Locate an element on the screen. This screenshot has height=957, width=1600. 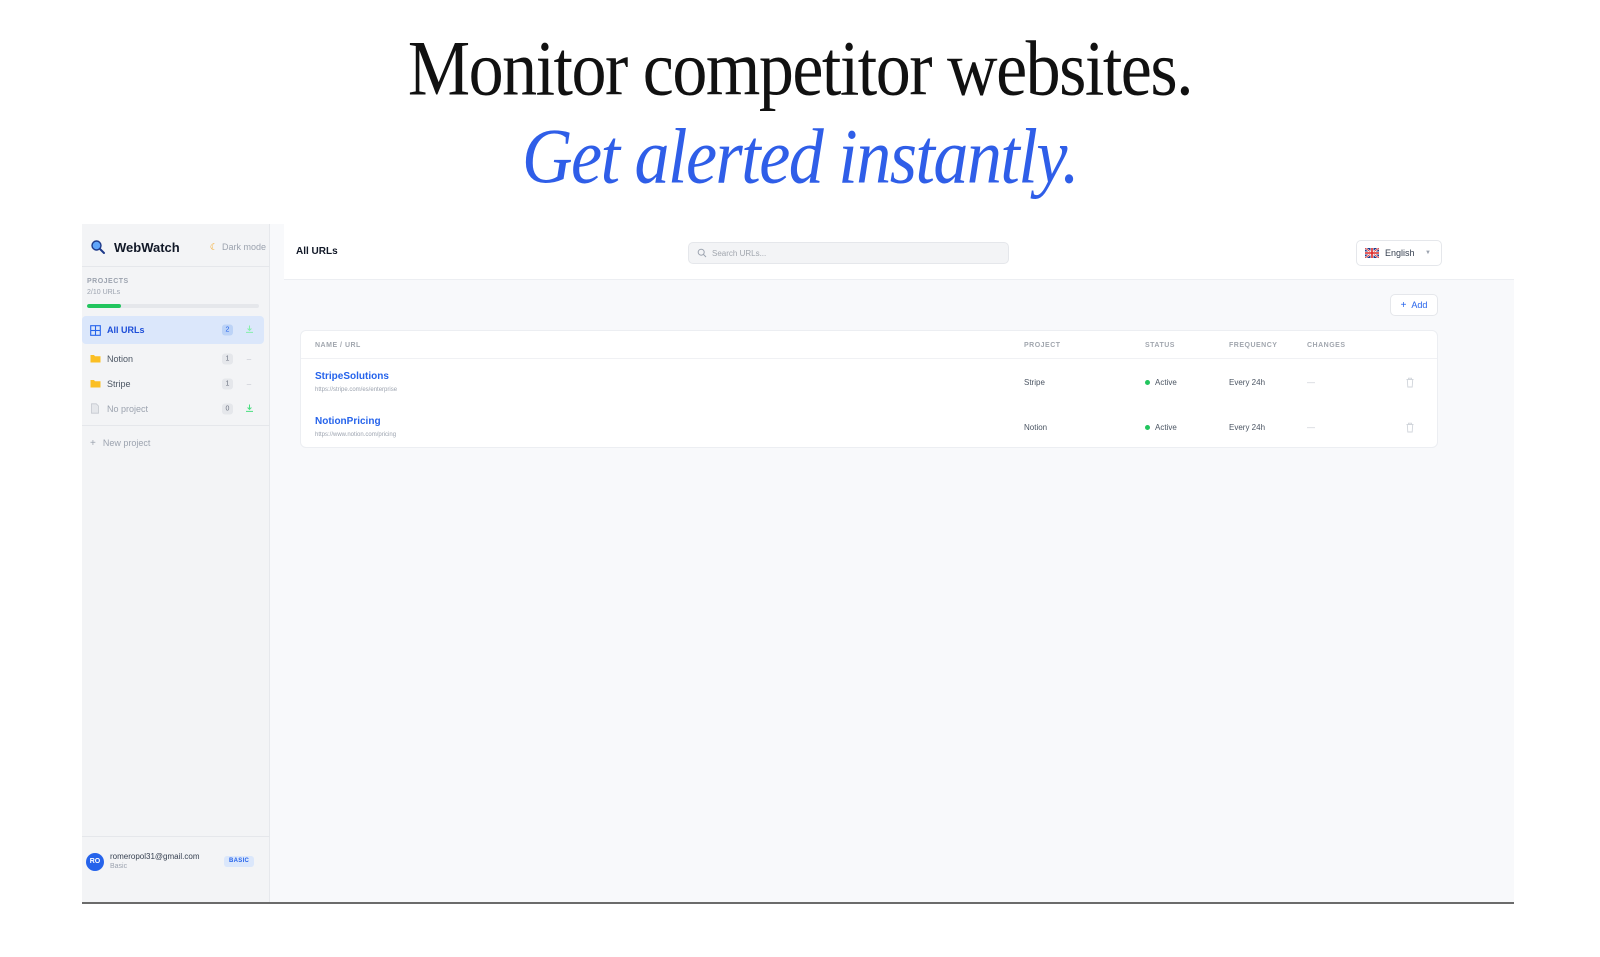
brand-header: WebWatch ☾ Dark mode is located at coordinates (178, 247).